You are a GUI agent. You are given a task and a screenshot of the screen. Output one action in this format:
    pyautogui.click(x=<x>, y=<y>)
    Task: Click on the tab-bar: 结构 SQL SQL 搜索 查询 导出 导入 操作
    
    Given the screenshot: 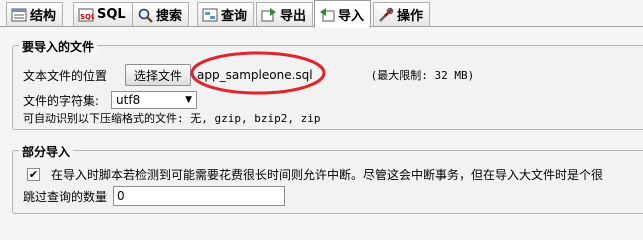 What is the action you would take?
    pyautogui.click(x=321, y=14)
    